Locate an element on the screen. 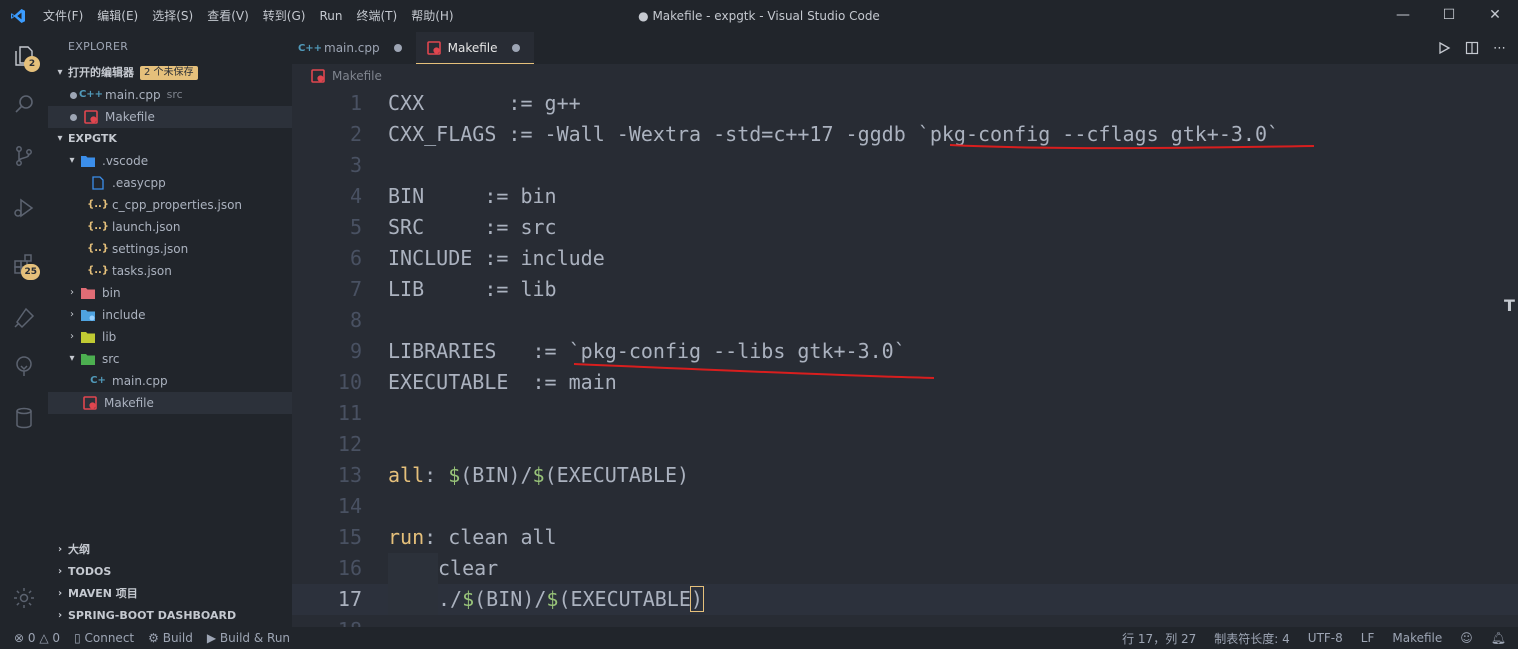 Image resolution: width=1518 pixels, height=649 pixels. tab-makefile: Makefile is located at coordinates (474, 48).